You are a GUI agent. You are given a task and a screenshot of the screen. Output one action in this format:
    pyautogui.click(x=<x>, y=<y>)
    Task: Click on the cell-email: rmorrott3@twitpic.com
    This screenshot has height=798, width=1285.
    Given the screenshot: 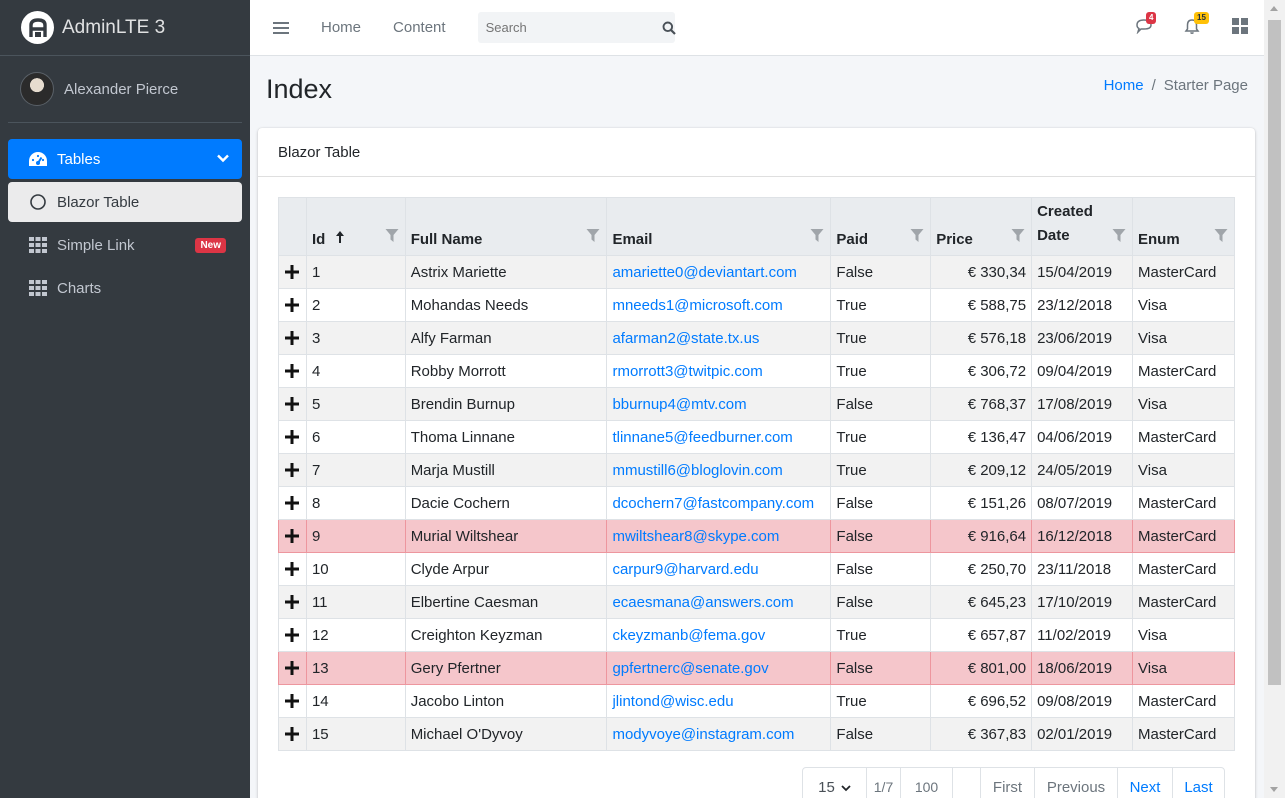 What is the action you would take?
    pyautogui.click(x=719, y=371)
    